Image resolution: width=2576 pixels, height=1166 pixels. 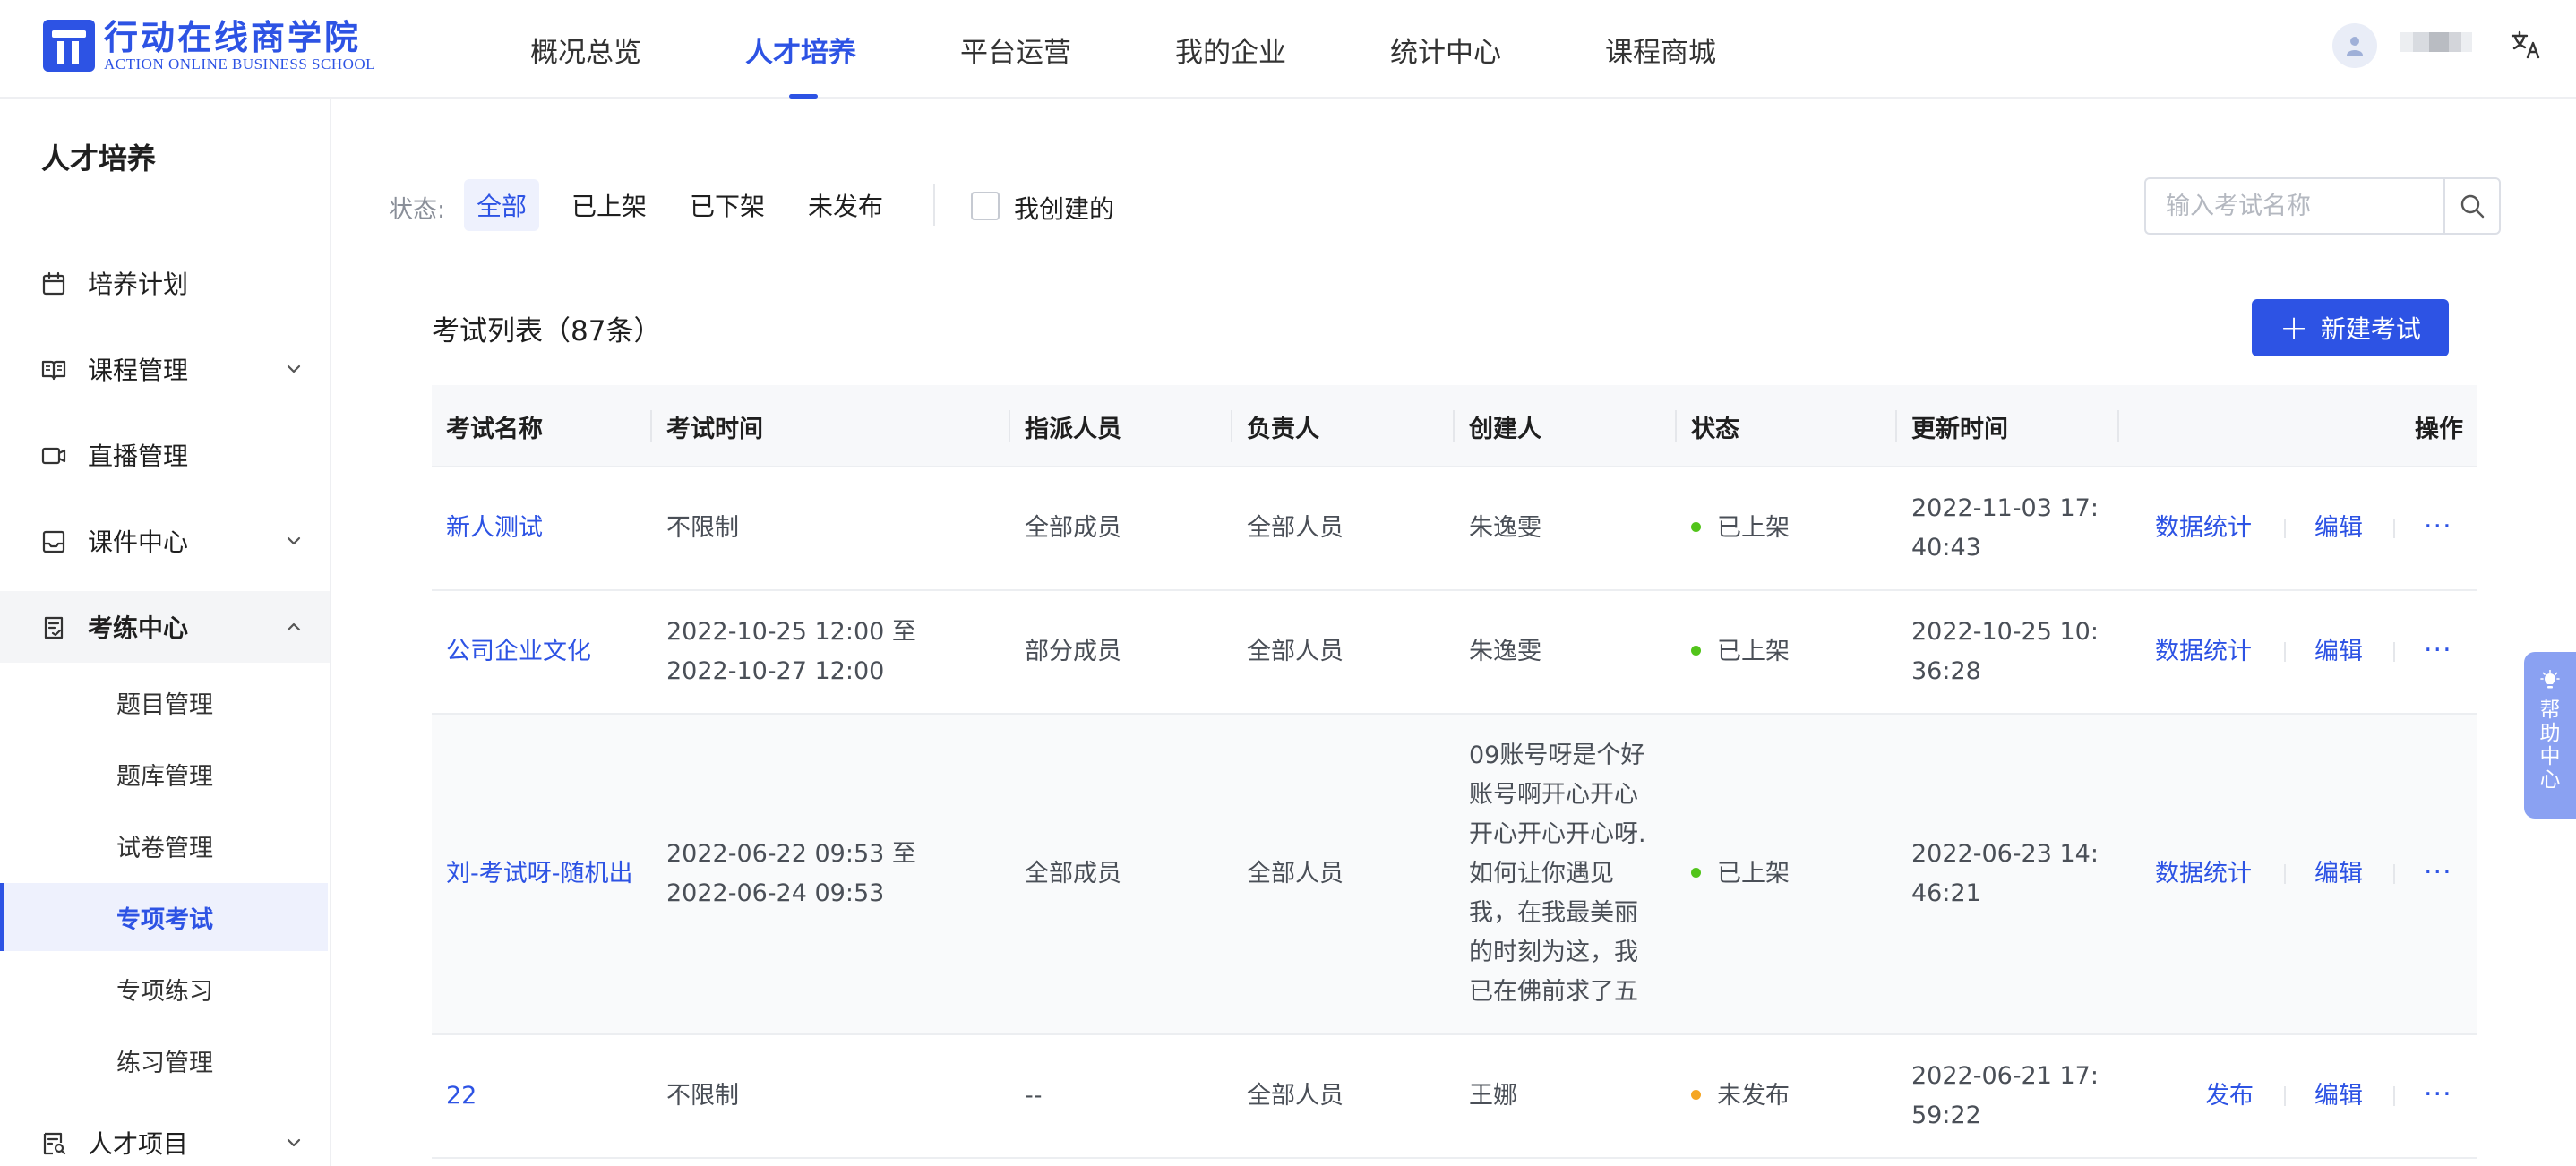 I want to click on status-badge: 未发布, so click(x=1740, y=1096).